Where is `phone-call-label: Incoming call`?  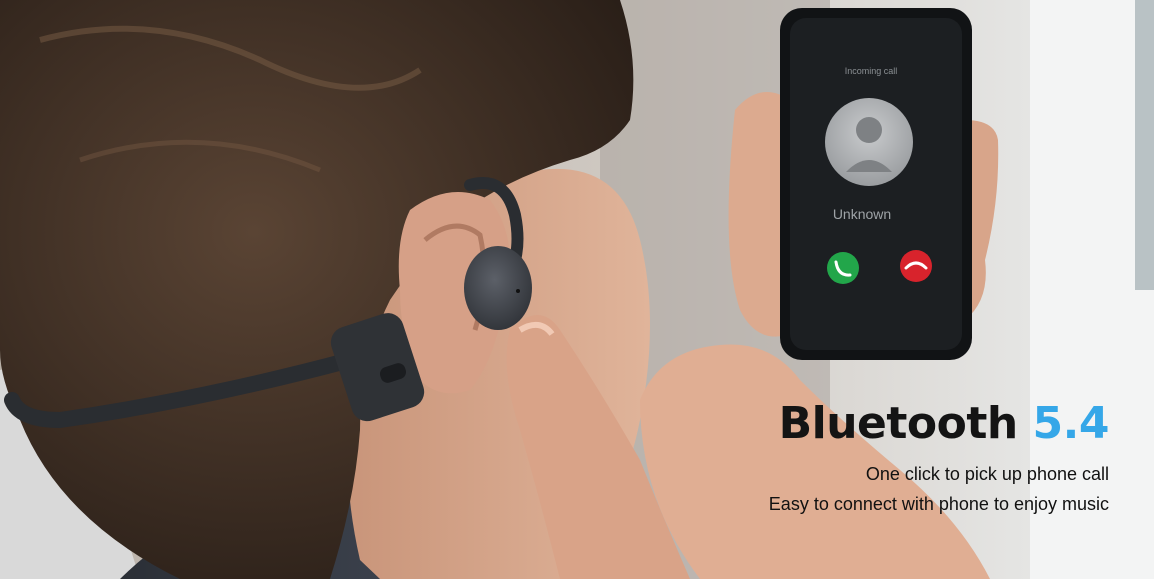
phone-call-label: Incoming call is located at coordinates (871, 71).